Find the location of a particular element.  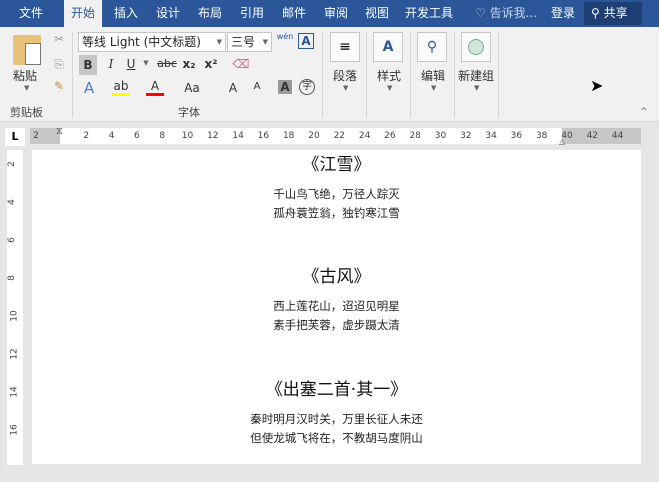

ruler-label: 42 is located at coordinates (592, 136).